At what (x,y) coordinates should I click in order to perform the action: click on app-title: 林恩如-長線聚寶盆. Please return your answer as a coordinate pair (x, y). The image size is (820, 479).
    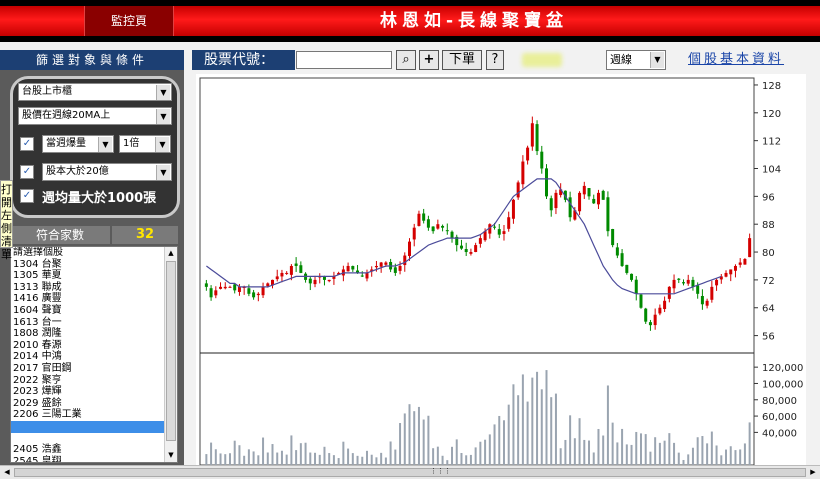
    Looking at the image, I should click on (474, 21).